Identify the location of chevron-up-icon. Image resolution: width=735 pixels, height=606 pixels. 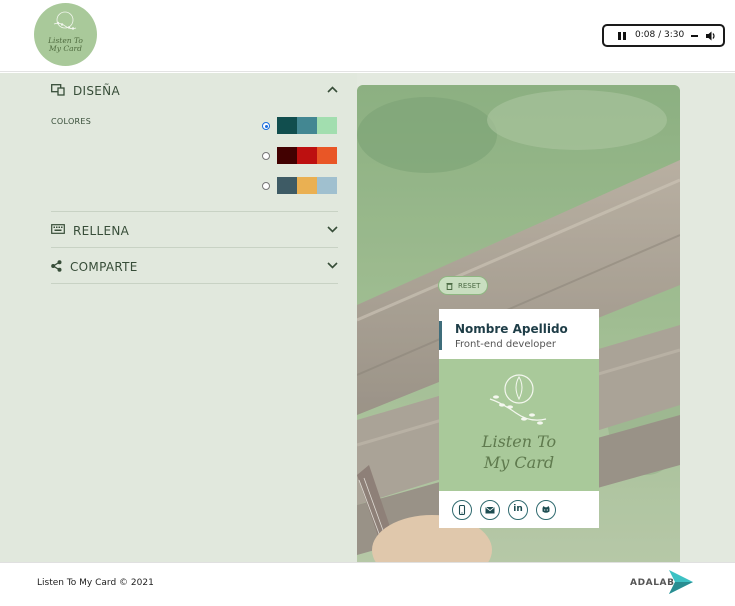
(332, 89).